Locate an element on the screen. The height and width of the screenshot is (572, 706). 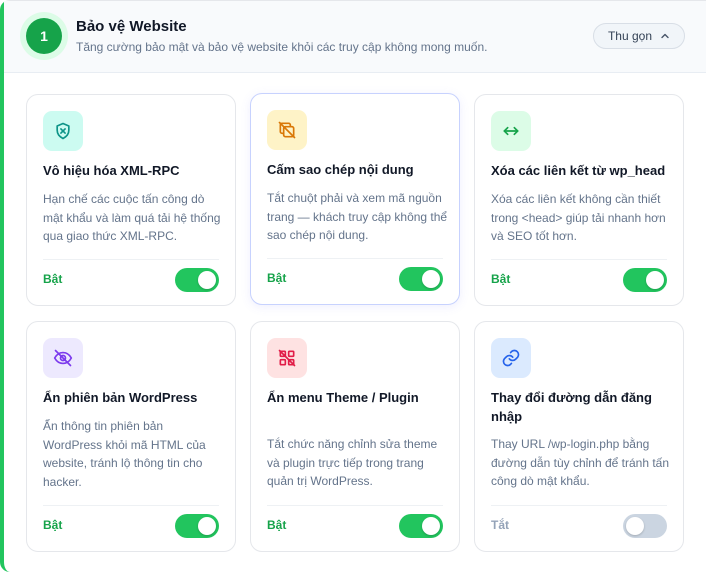
link-icon is located at coordinates (511, 358).